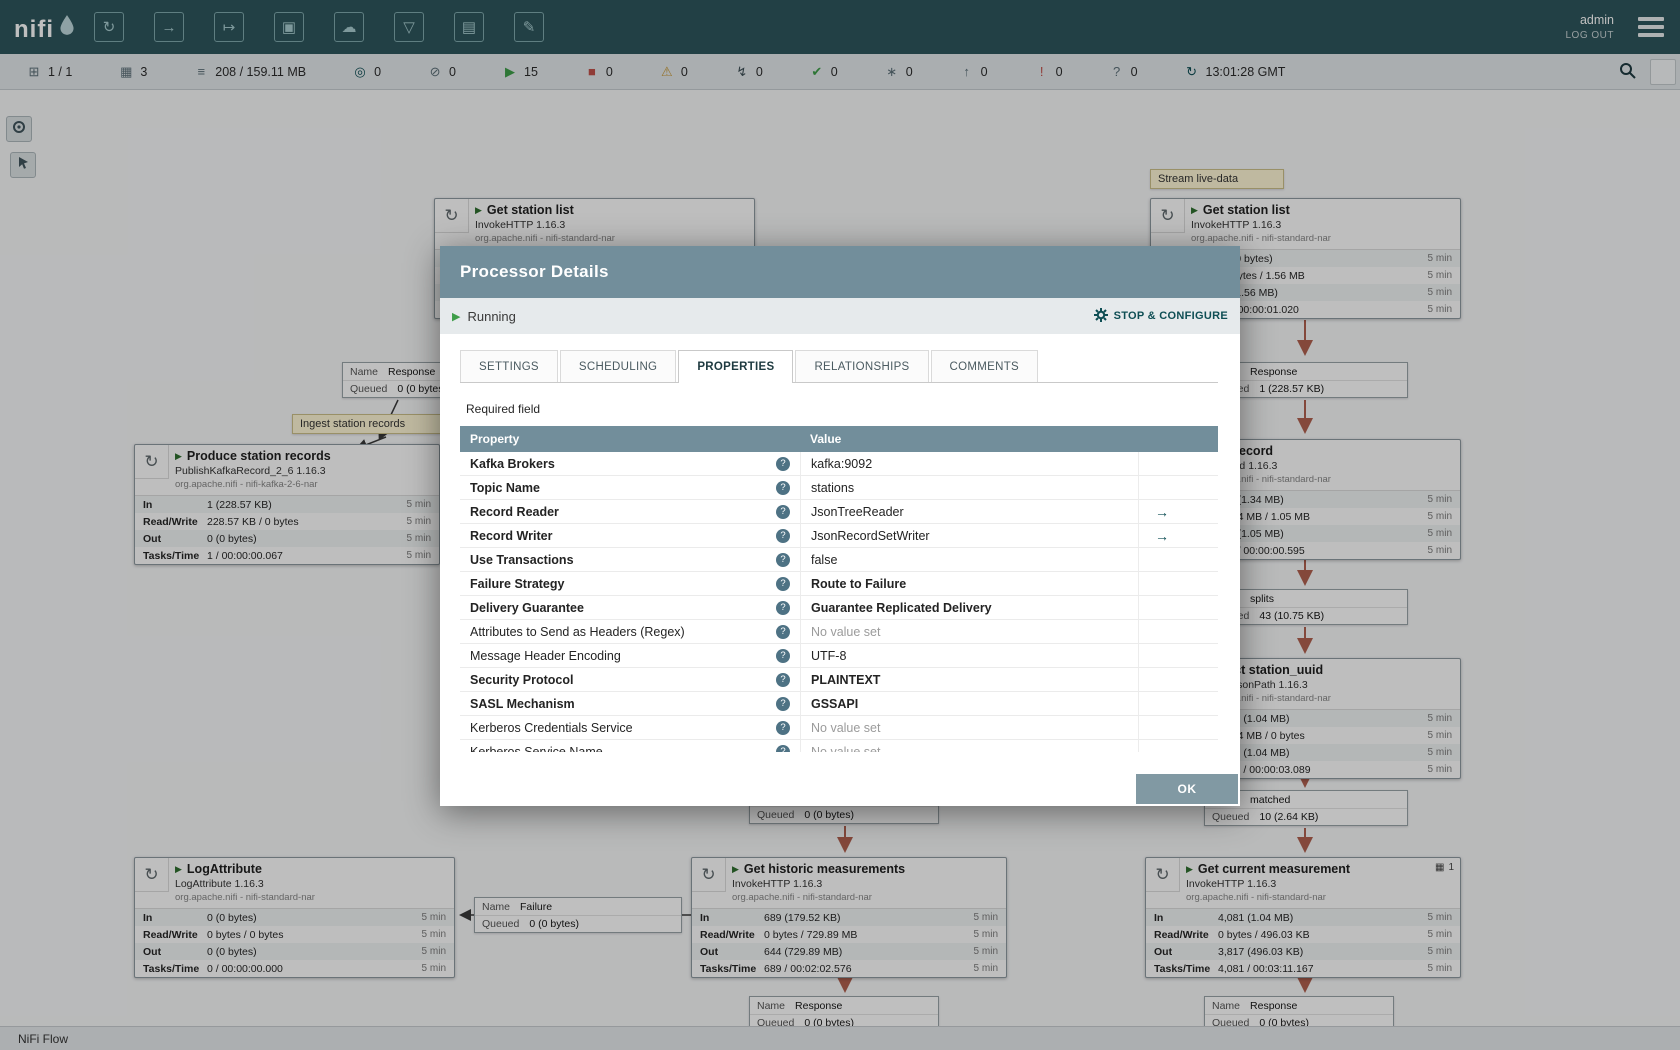 This screenshot has height=1050, width=1680. I want to click on property-value: stations, so click(833, 487).